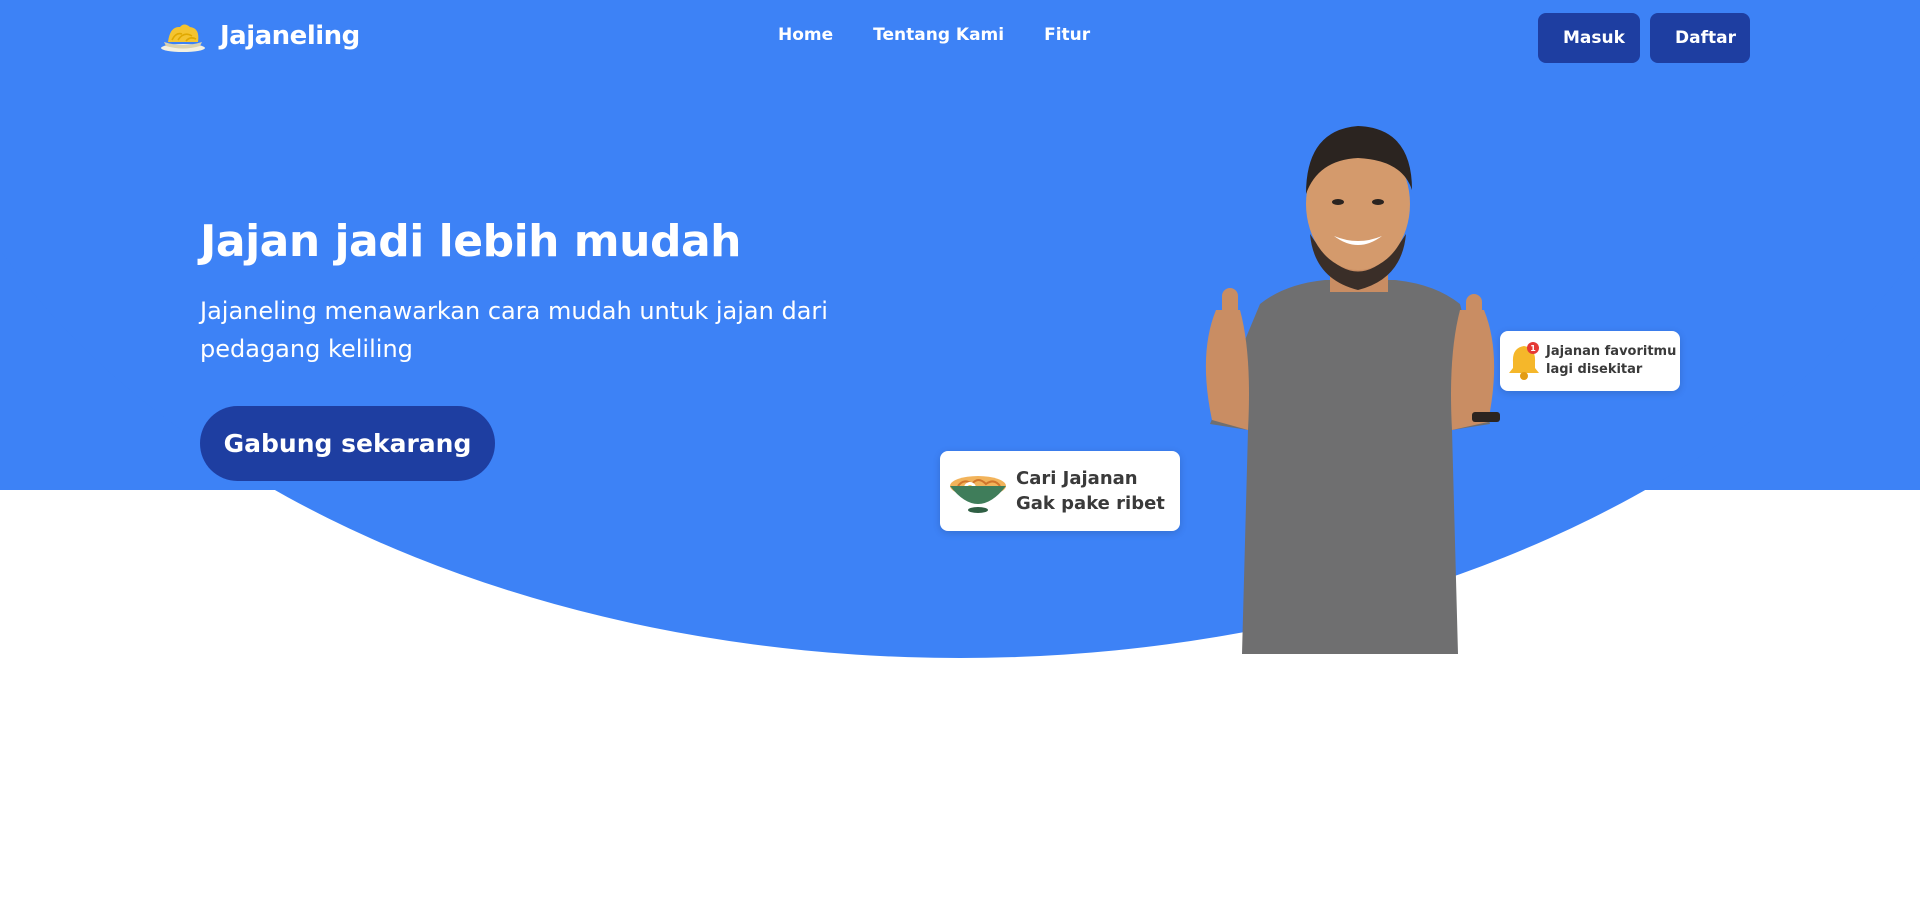 This screenshot has width=1920, height=924. I want to click on food-card-text: Cari Jajanan Gak pake ribet, so click(1090, 491).